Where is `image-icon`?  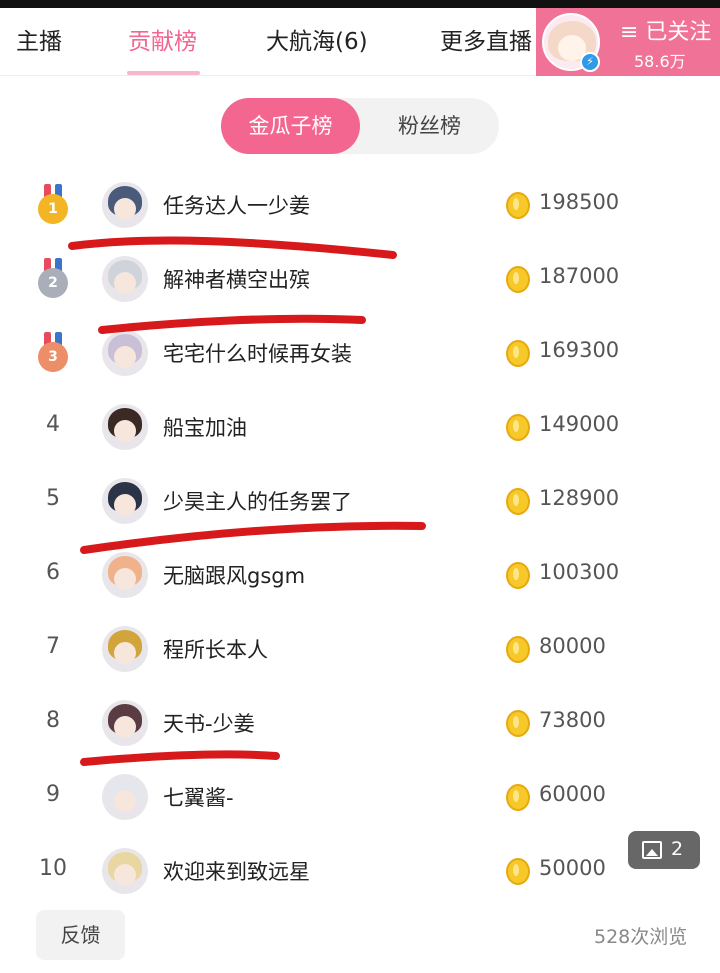
image-icon is located at coordinates (652, 850).